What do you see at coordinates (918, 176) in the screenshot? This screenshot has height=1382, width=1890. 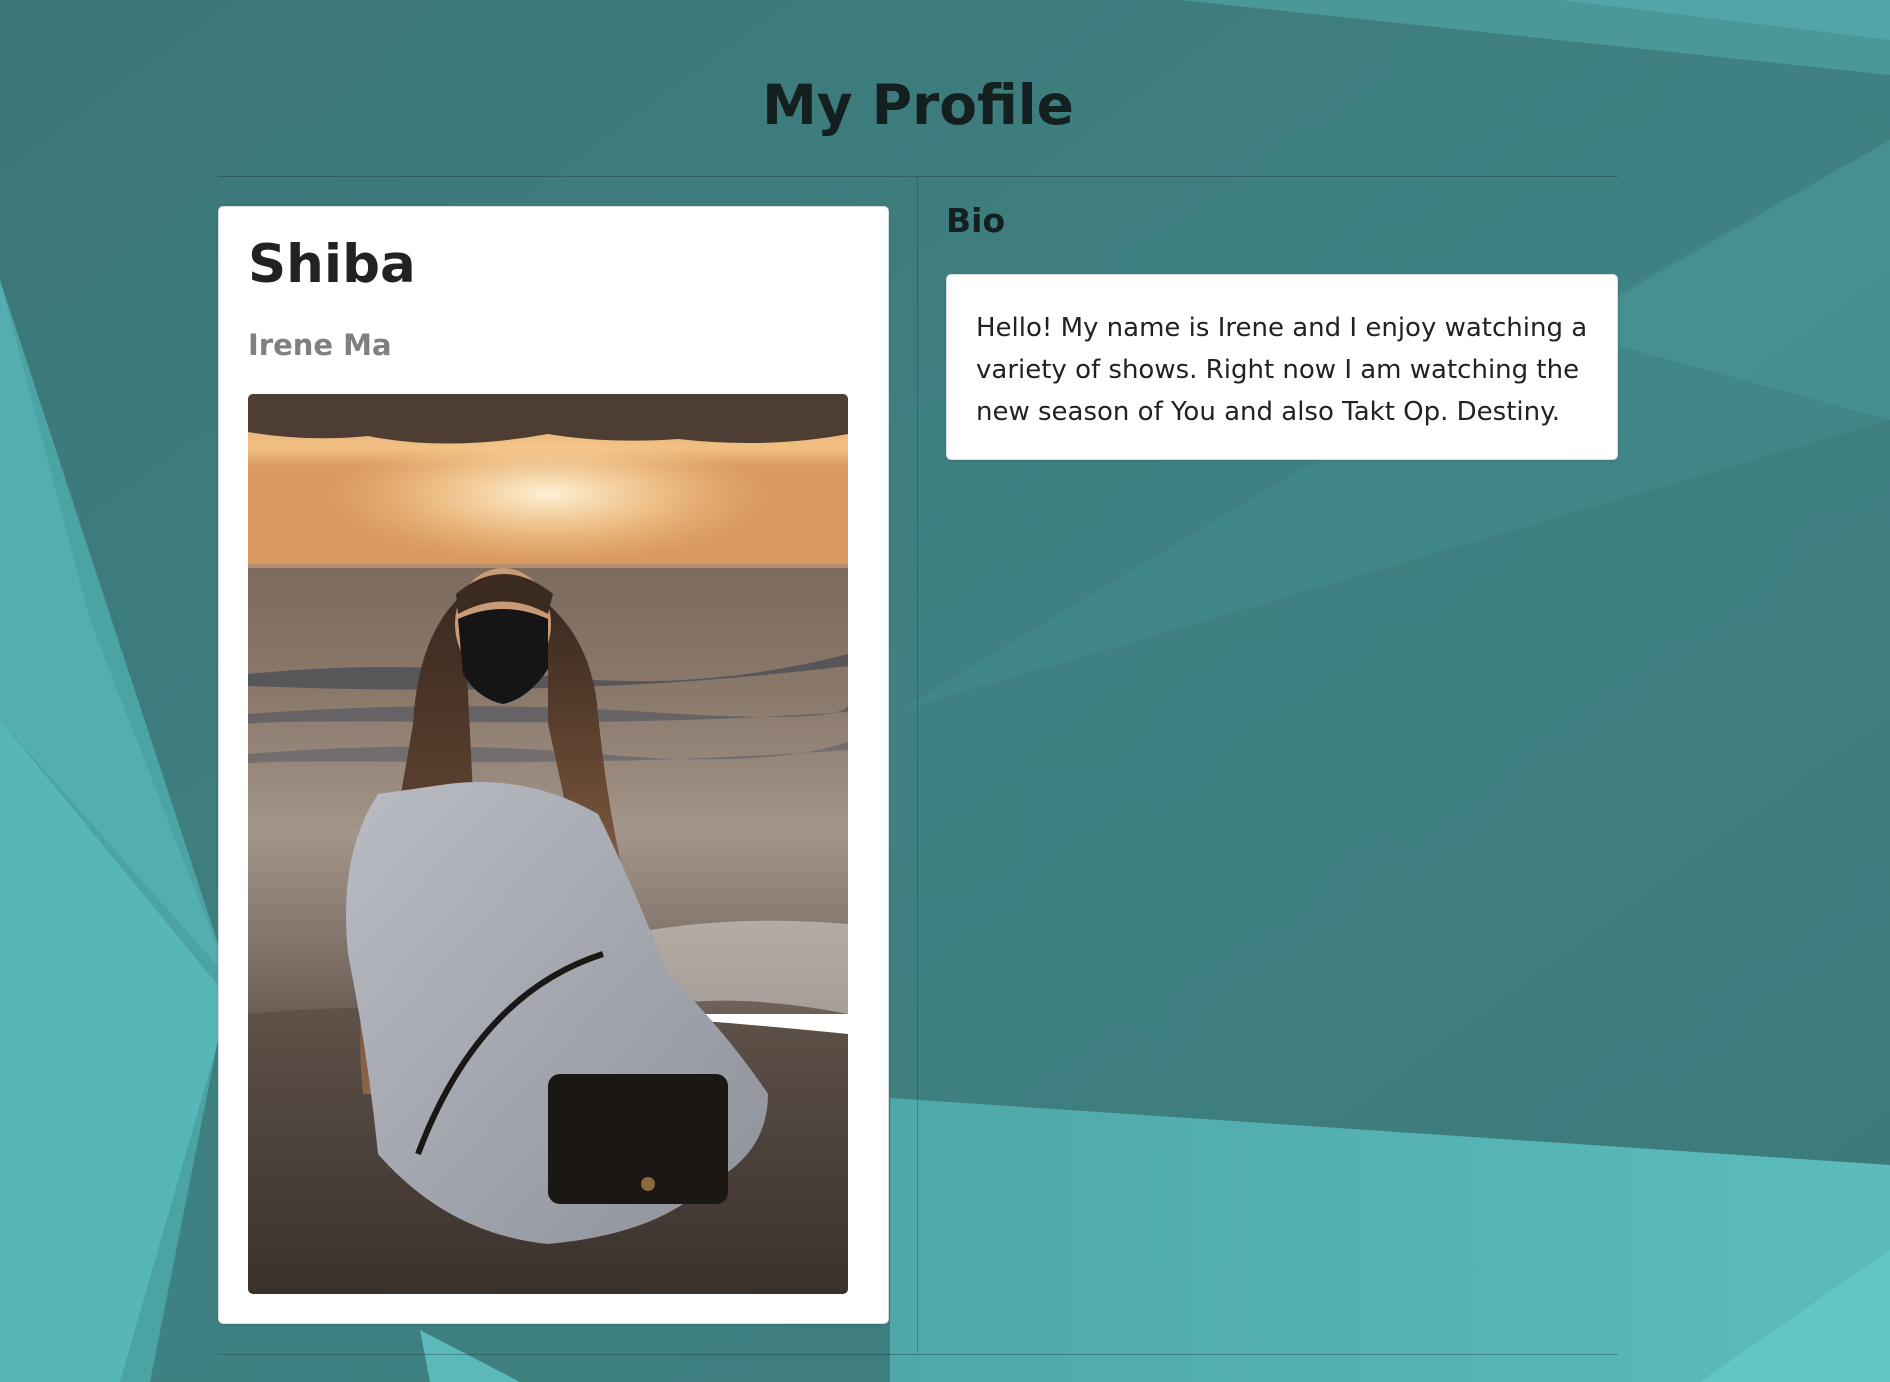 I see `top-divider` at bounding box center [918, 176].